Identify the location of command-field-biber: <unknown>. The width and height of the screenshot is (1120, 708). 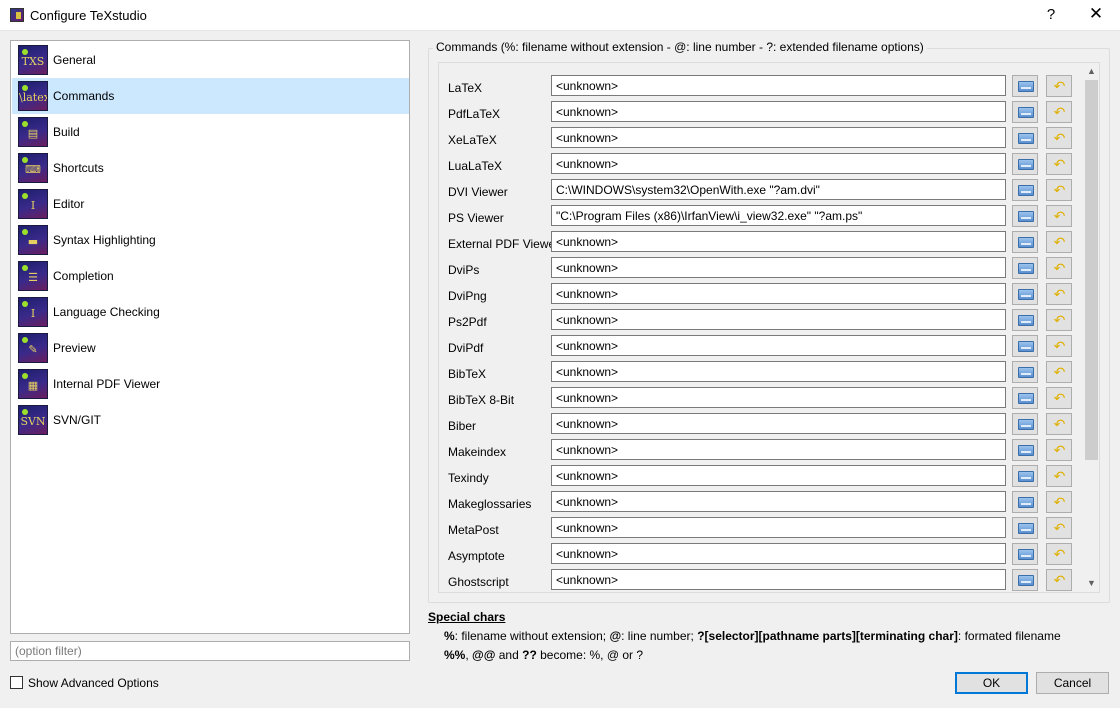
(778, 423).